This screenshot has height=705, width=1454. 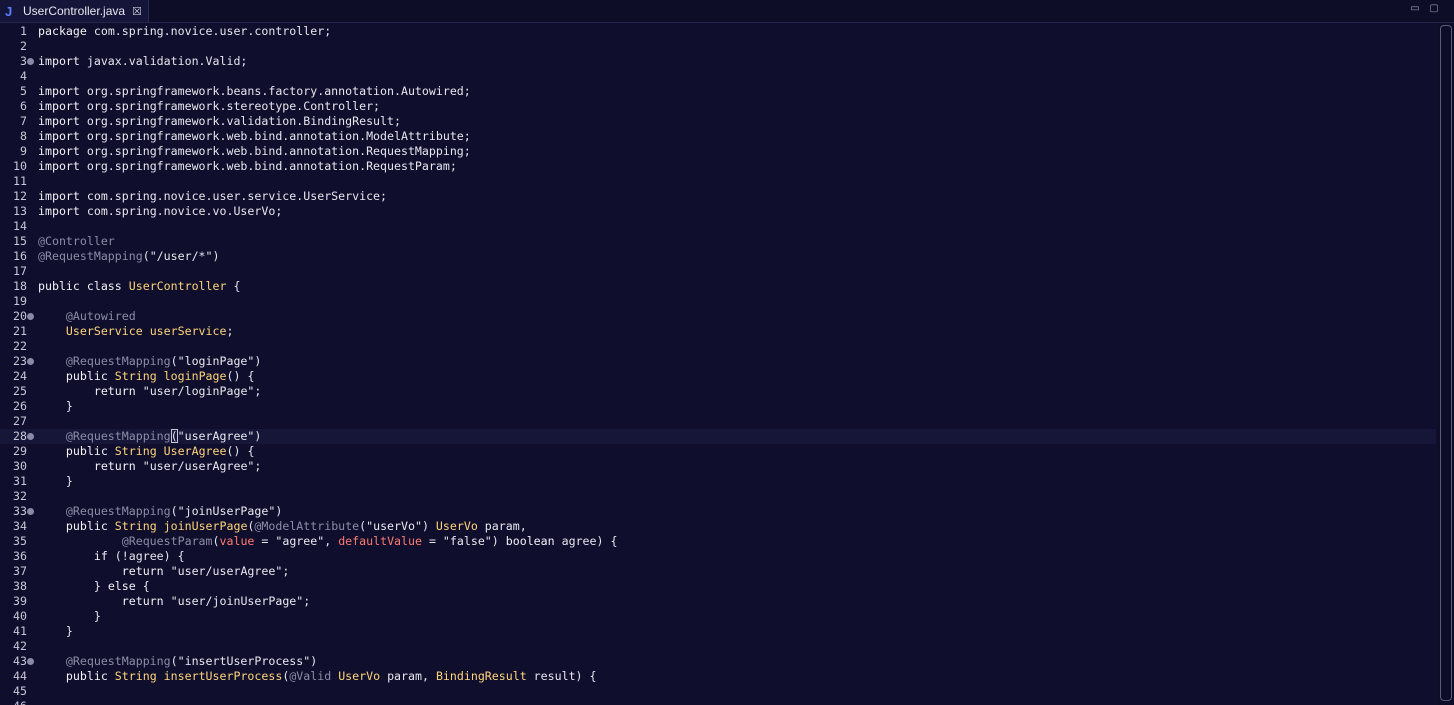 What do you see at coordinates (23, 31) in the screenshot?
I see `line-number: 1` at bounding box center [23, 31].